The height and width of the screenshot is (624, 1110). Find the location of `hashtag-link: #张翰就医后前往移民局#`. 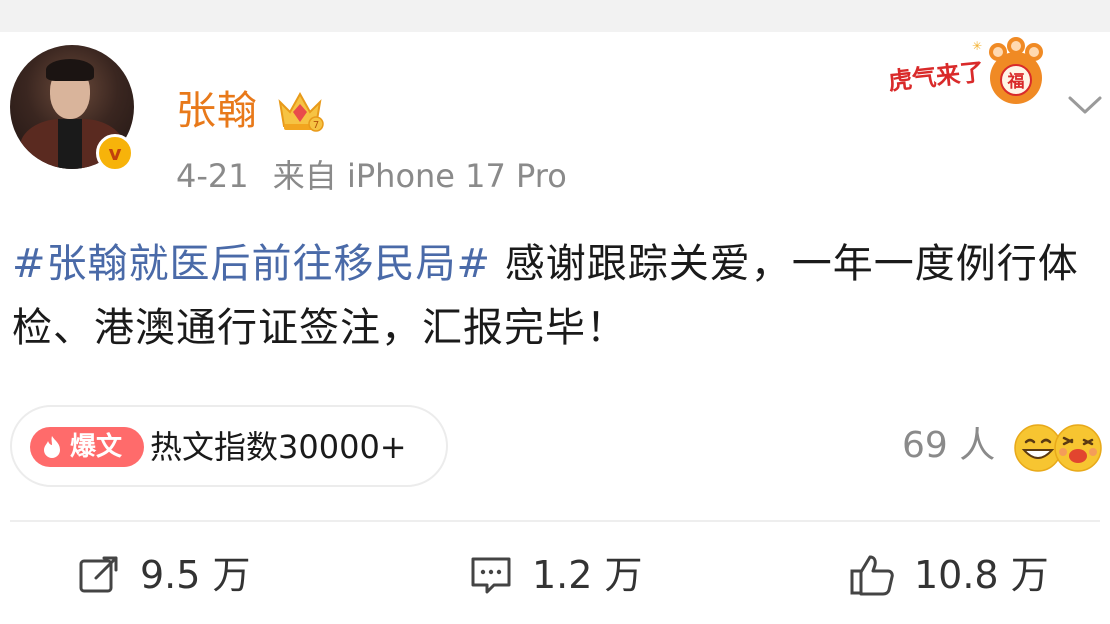

hashtag-link: #张翰就医后前往移民局# is located at coordinates (251, 264).